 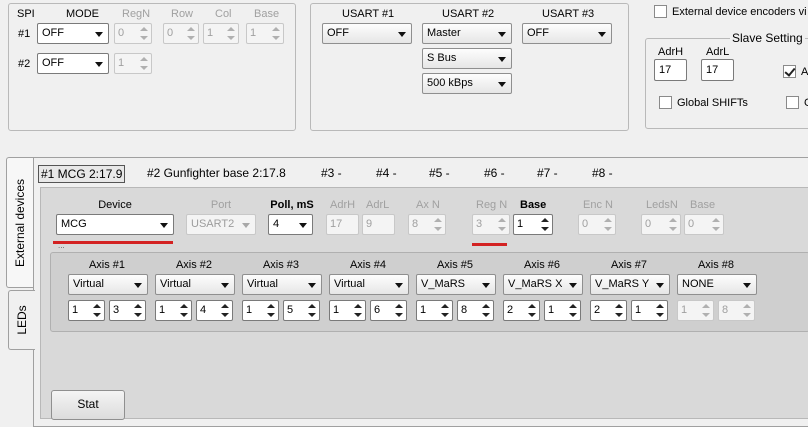 What do you see at coordinates (467, 58) in the screenshot?
I see `usart2-bus-select: S Bus` at bounding box center [467, 58].